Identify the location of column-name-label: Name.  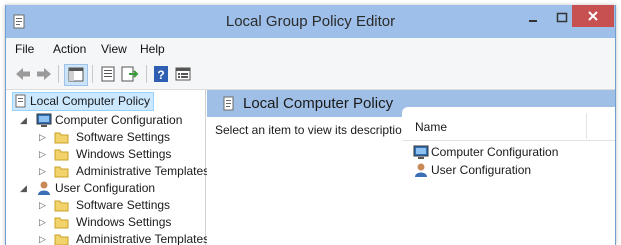
(431, 127).